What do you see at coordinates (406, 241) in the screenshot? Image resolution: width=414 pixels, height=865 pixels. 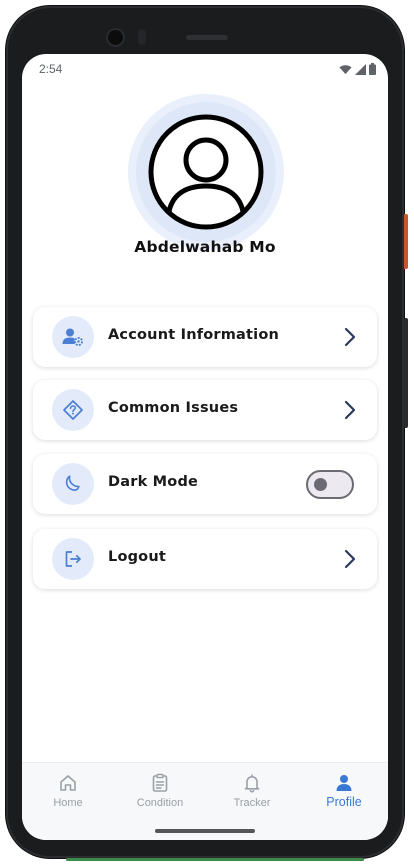 I see `power-button` at bounding box center [406, 241].